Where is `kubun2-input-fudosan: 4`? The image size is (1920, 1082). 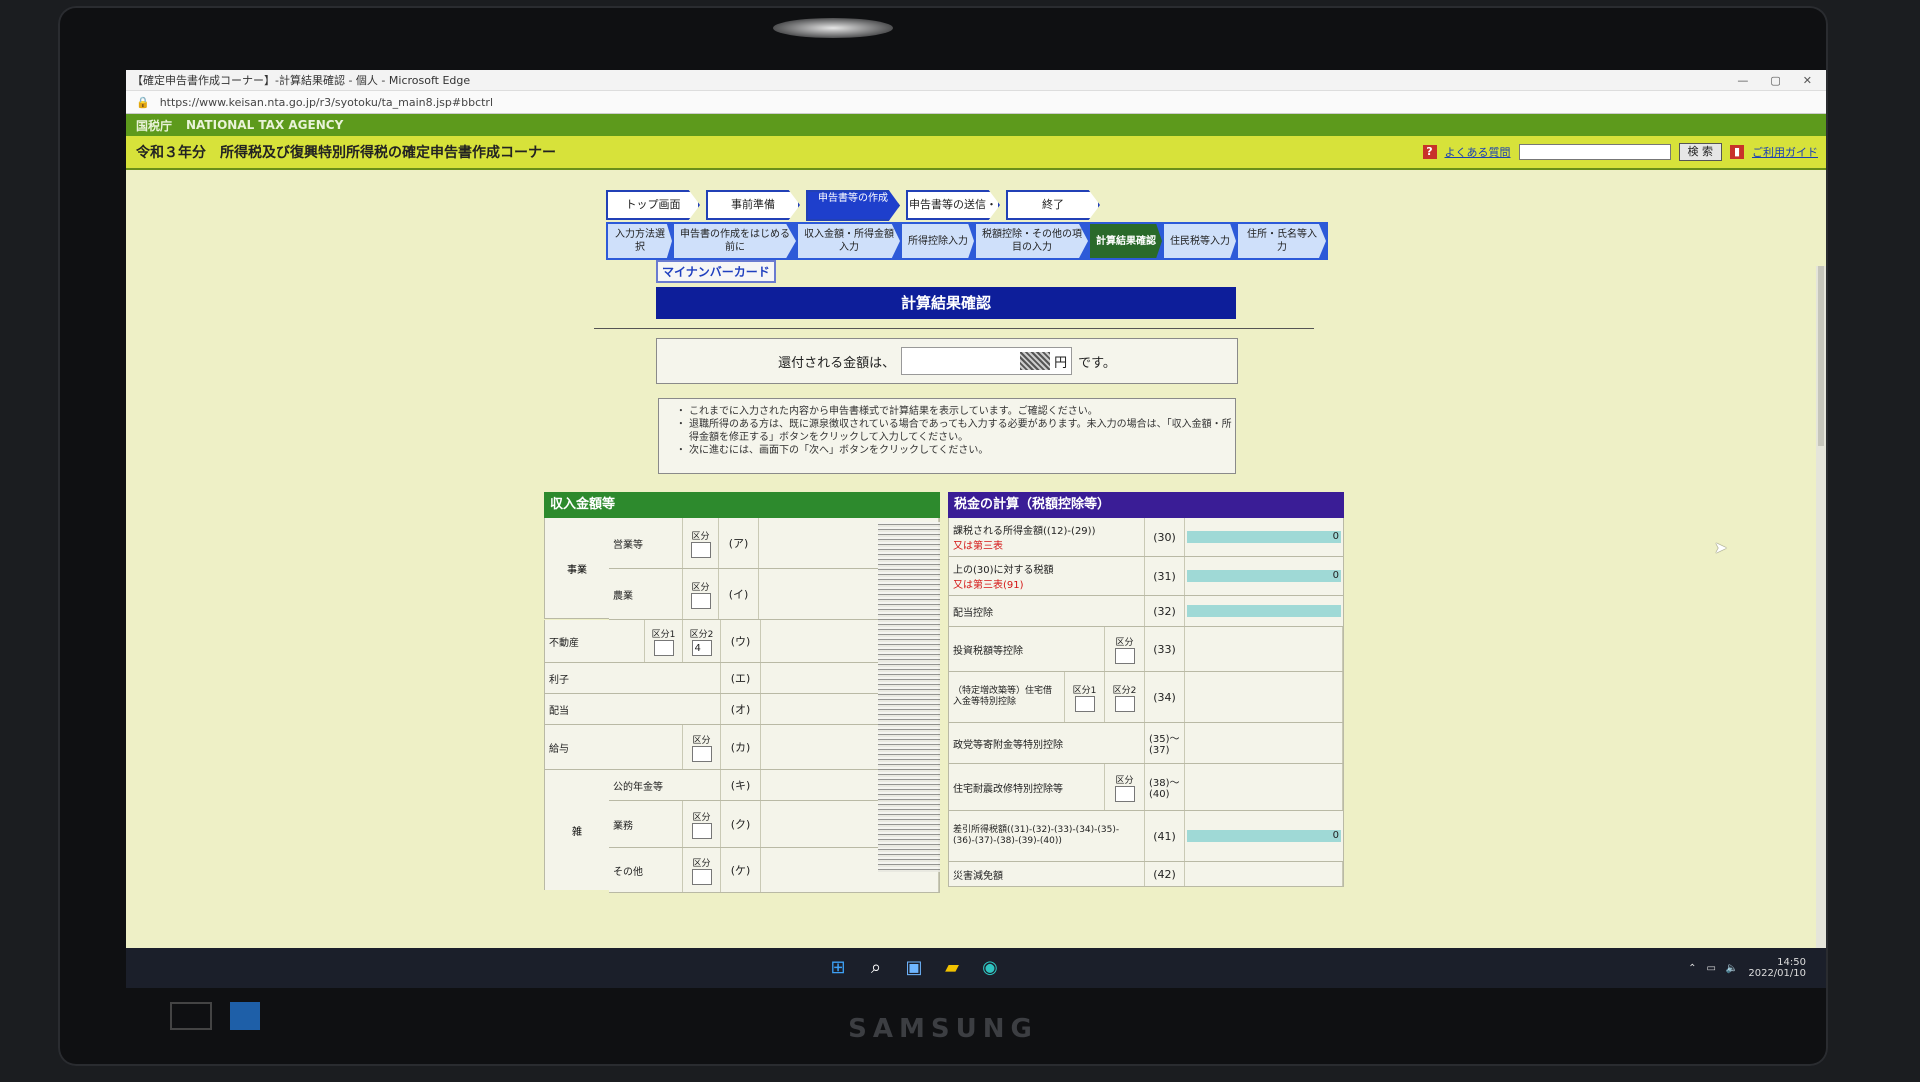 kubun2-input-fudosan: 4 is located at coordinates (701, 647).